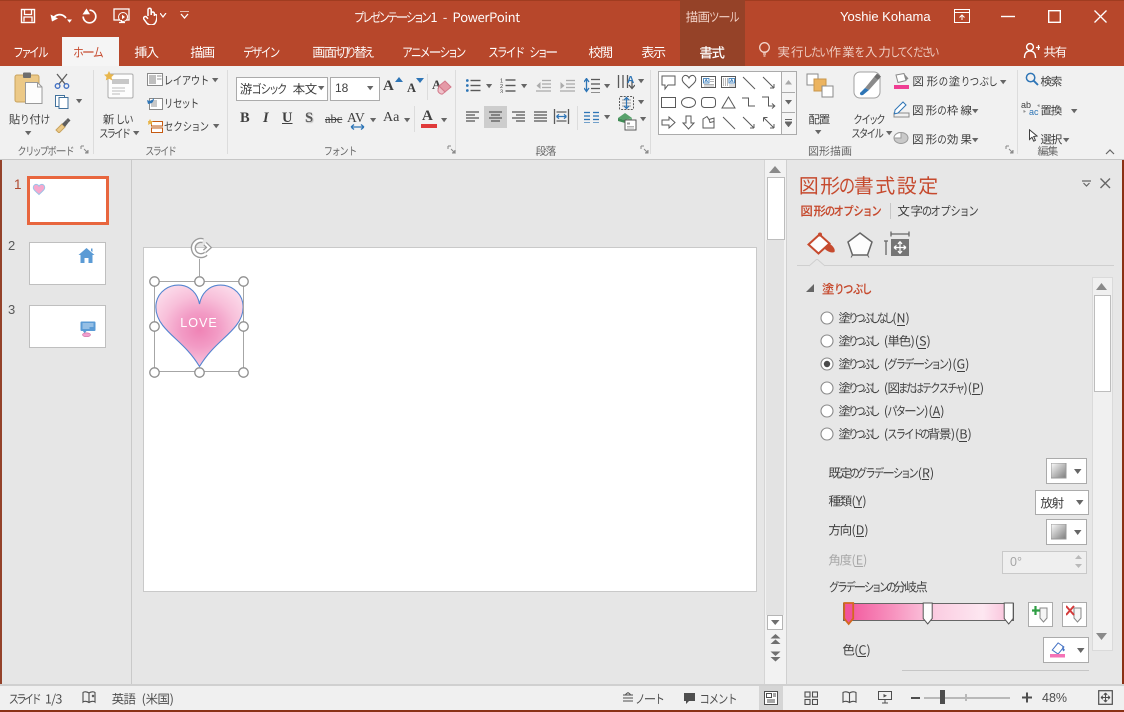 This screenshot has height=712, width=1124. I want to click on svg-text: 3, so click(501, 92).